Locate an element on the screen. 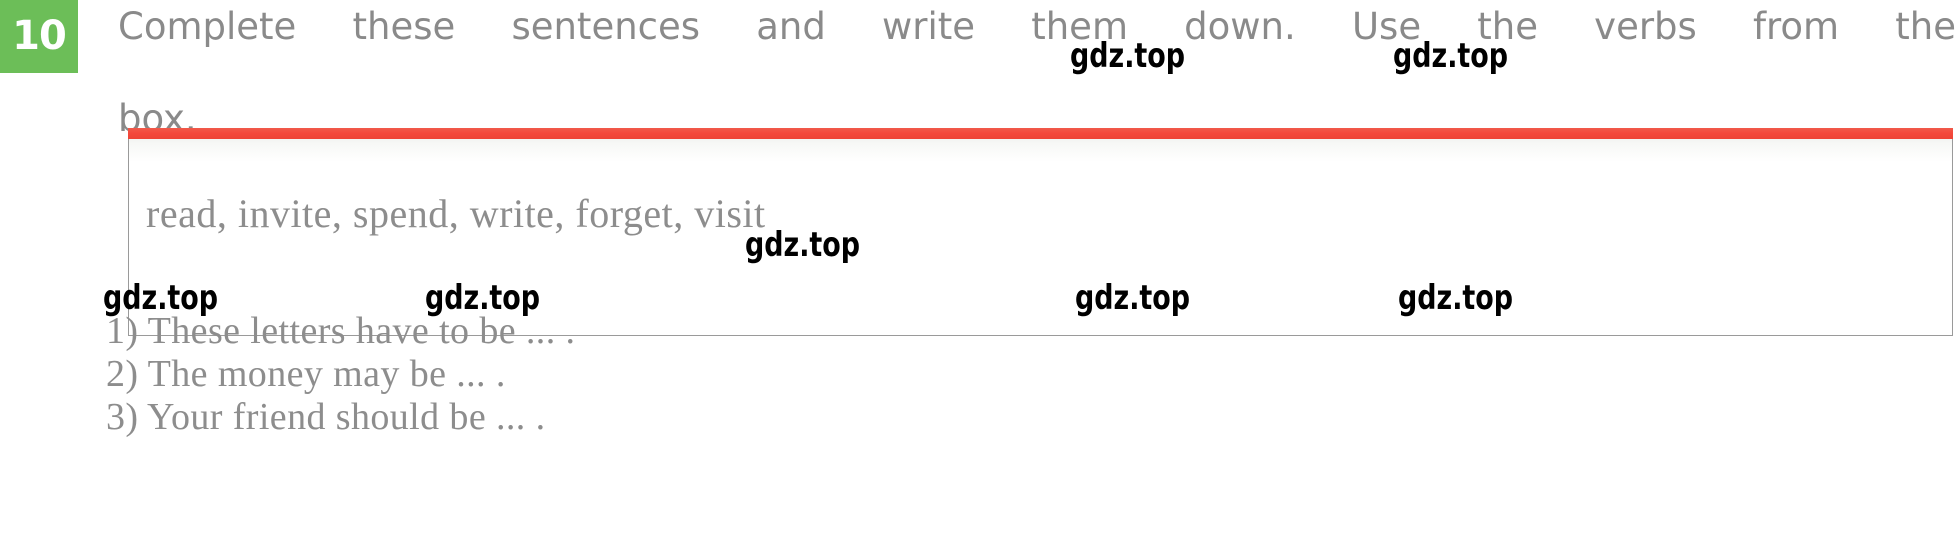 This screenshot has height=556, width=1958. watermark-6: gdz.top is located at coordinates (1133, 298).